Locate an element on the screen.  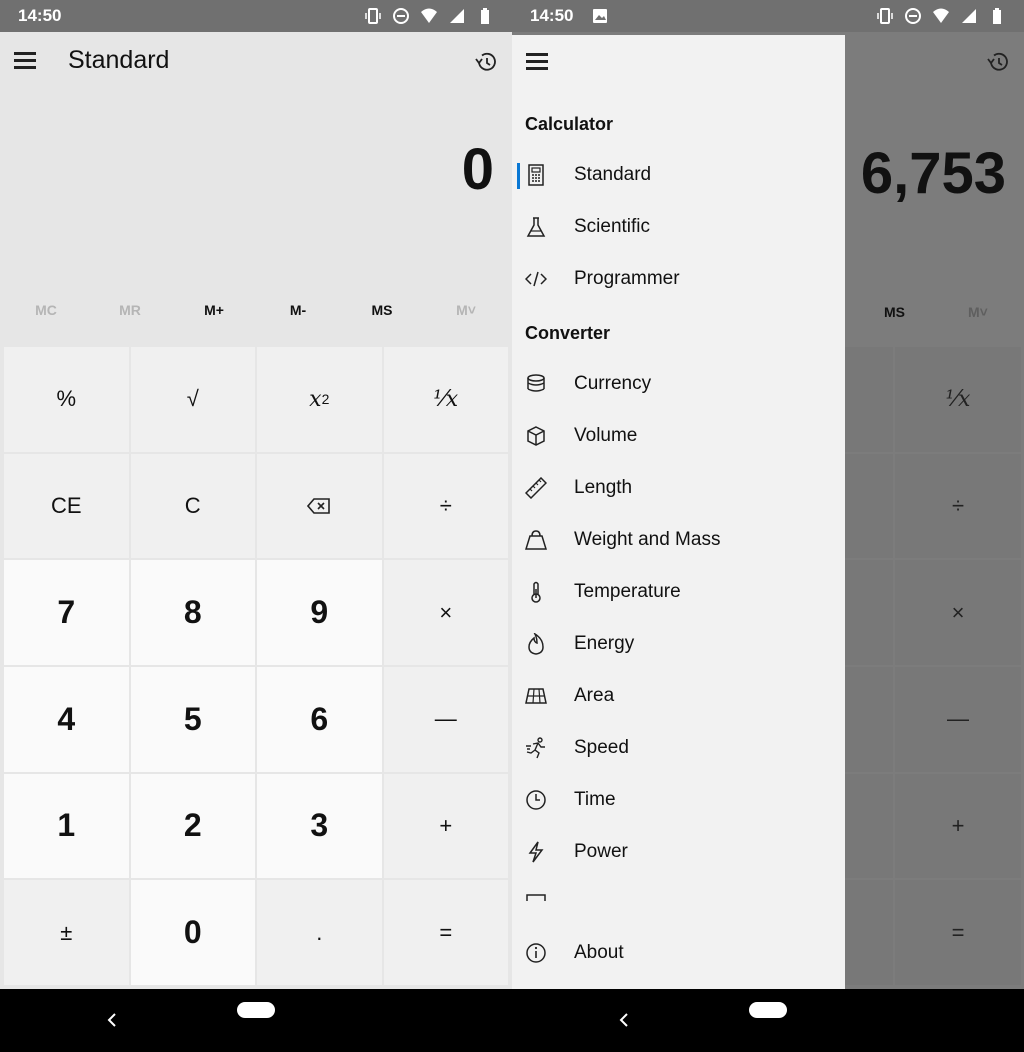
menu-item-area: Area is located at coordinates (678, 696).